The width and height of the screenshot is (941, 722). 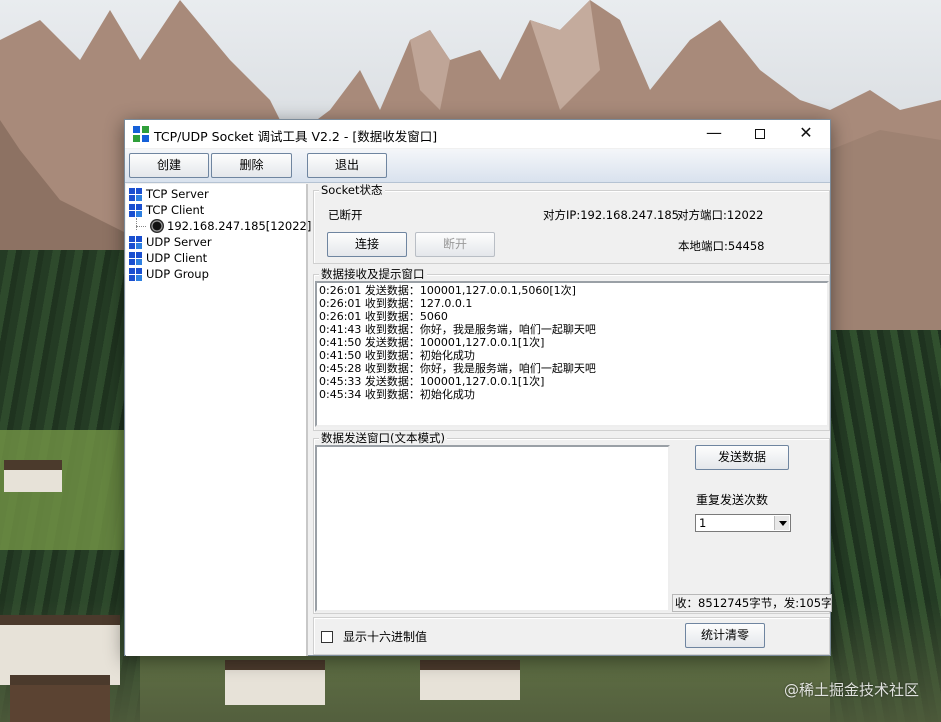 What do you see at coordinates (396, 303) in the screenshot?
I see `log-line: 0:26:01 收到数据：127.0.0.1` at bounding box center [396, 303].